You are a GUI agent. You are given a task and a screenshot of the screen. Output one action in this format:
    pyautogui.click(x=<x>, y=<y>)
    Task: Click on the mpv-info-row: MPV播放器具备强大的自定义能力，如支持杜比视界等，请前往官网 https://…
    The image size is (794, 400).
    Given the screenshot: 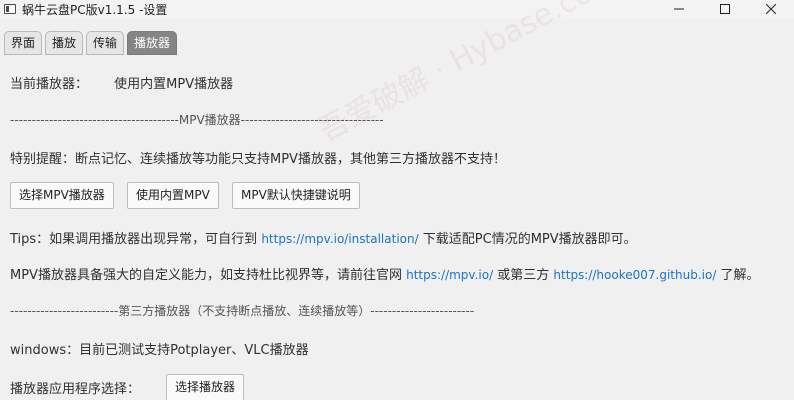 What is the action you would take?
    pyautogui.click(x=385, y=273)
    